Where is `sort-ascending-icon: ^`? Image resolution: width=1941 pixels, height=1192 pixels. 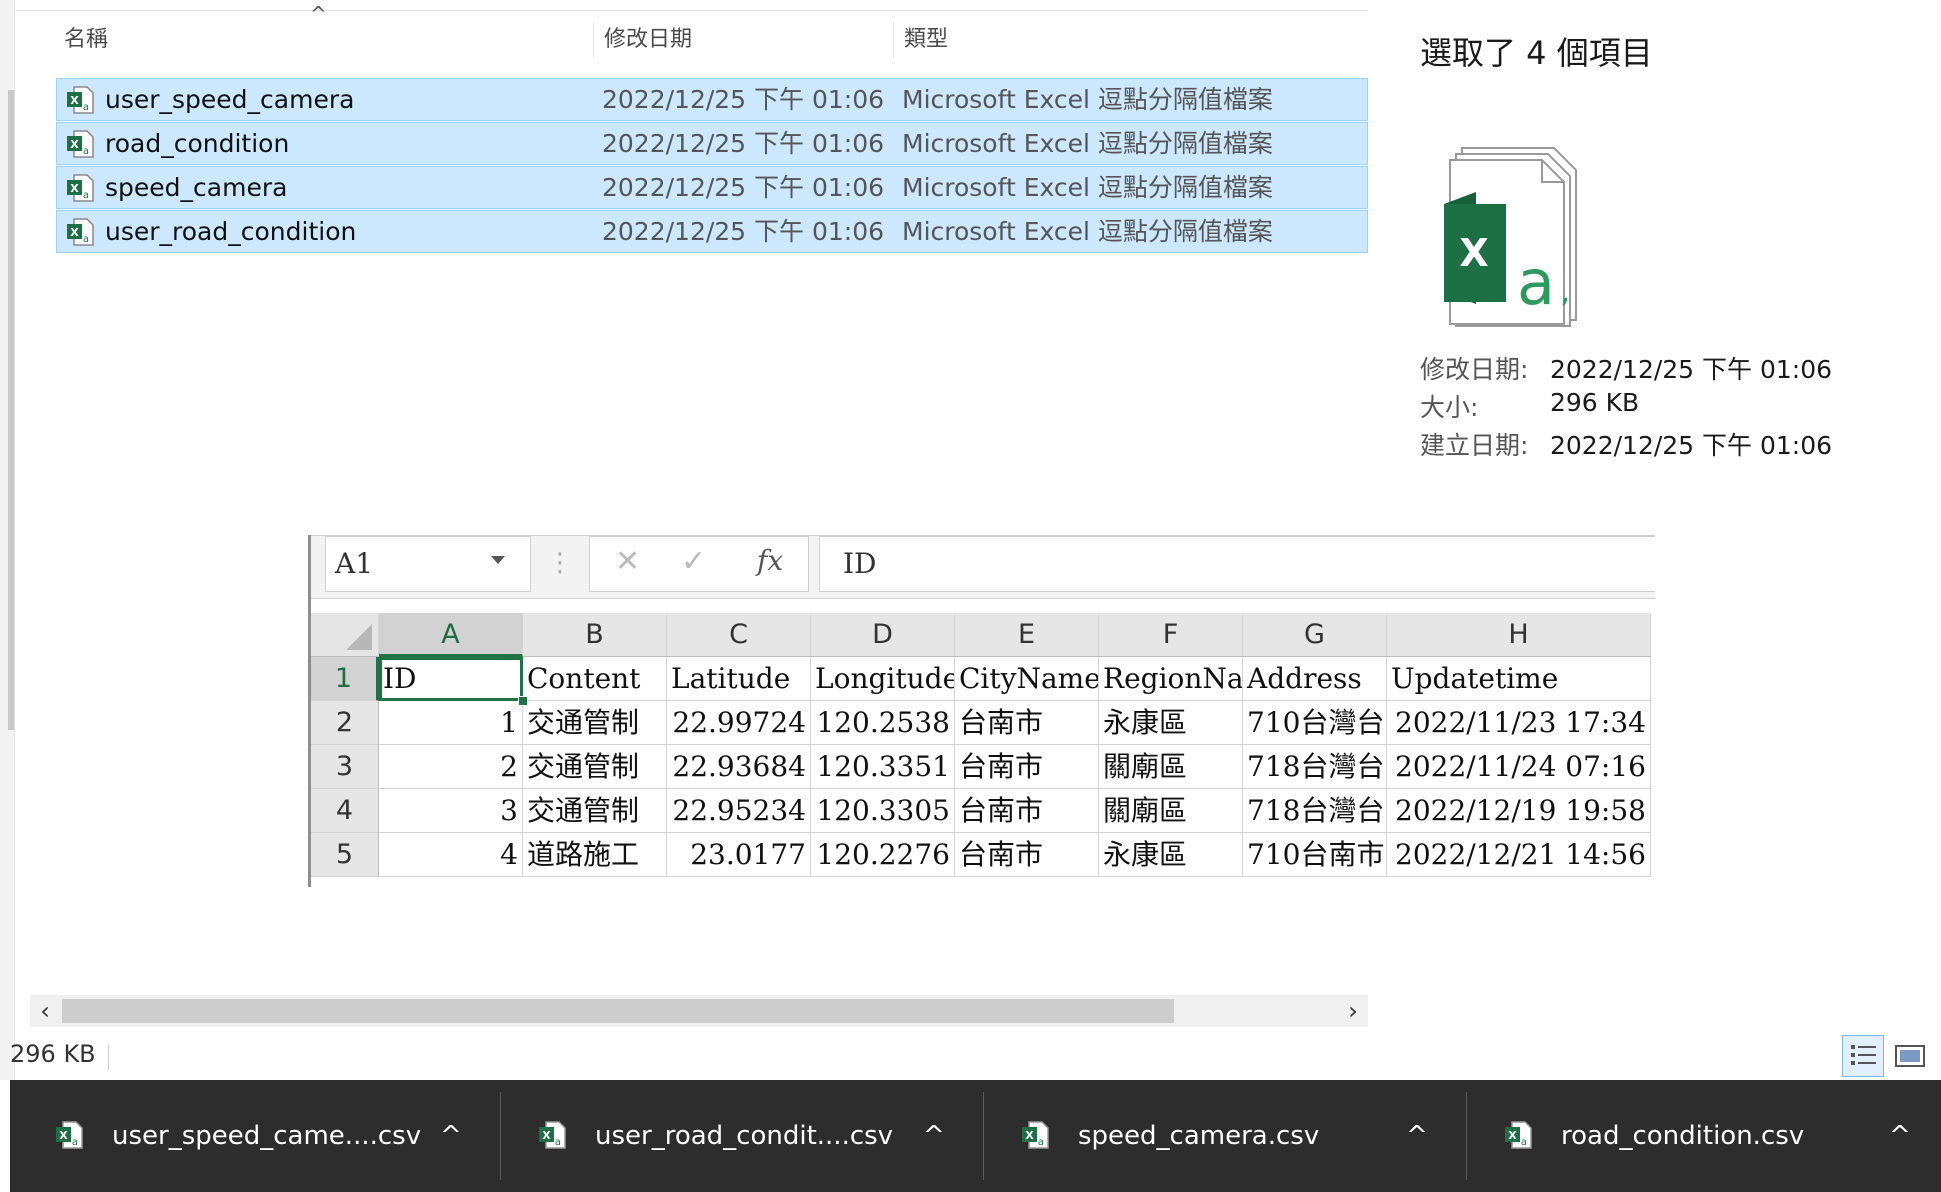 sort-ascending-icon: ^ is located at coordinates (318, 14).